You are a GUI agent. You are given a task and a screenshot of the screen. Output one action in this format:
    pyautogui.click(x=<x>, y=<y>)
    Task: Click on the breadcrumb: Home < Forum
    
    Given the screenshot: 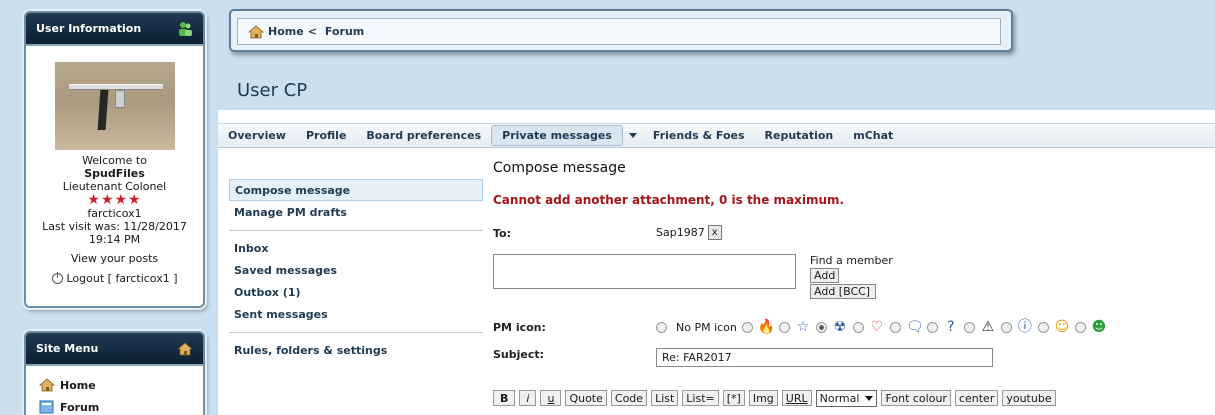 What is the action you would take?
    pyautogui.click(x=619, y=31)
    